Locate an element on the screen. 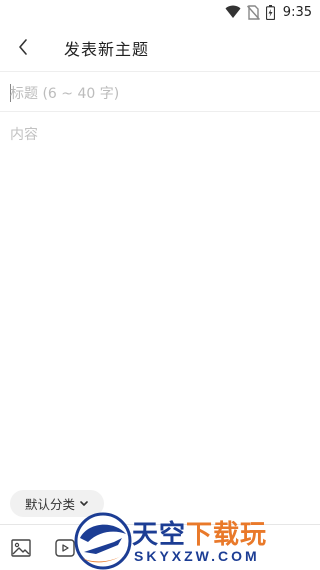 The image size is (320, 570). watermark-logo-icon is located at coordinates (103, 541).